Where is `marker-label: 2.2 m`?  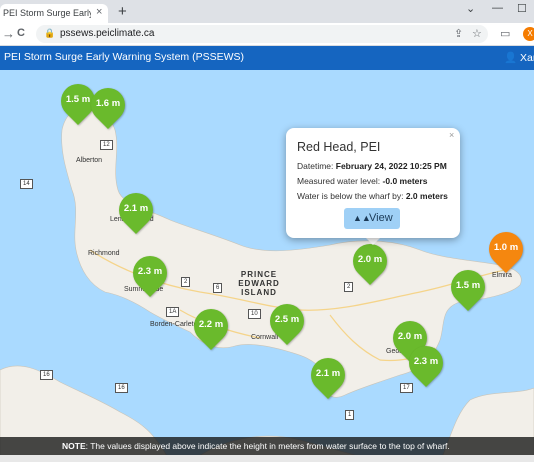 marker-label: 2.2 m is located at coordinates (211, 324).